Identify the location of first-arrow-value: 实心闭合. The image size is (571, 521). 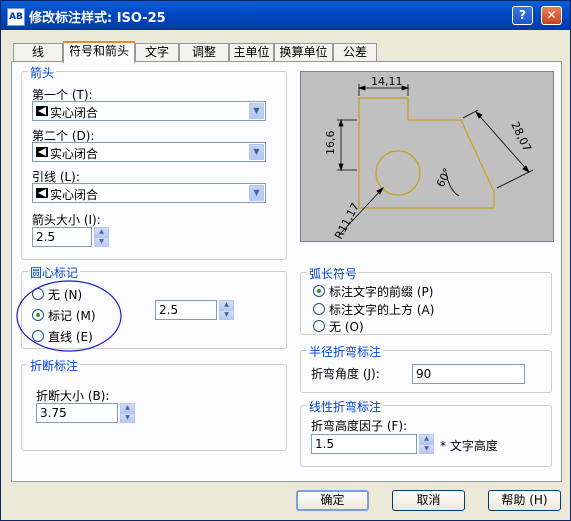
(74, 113).